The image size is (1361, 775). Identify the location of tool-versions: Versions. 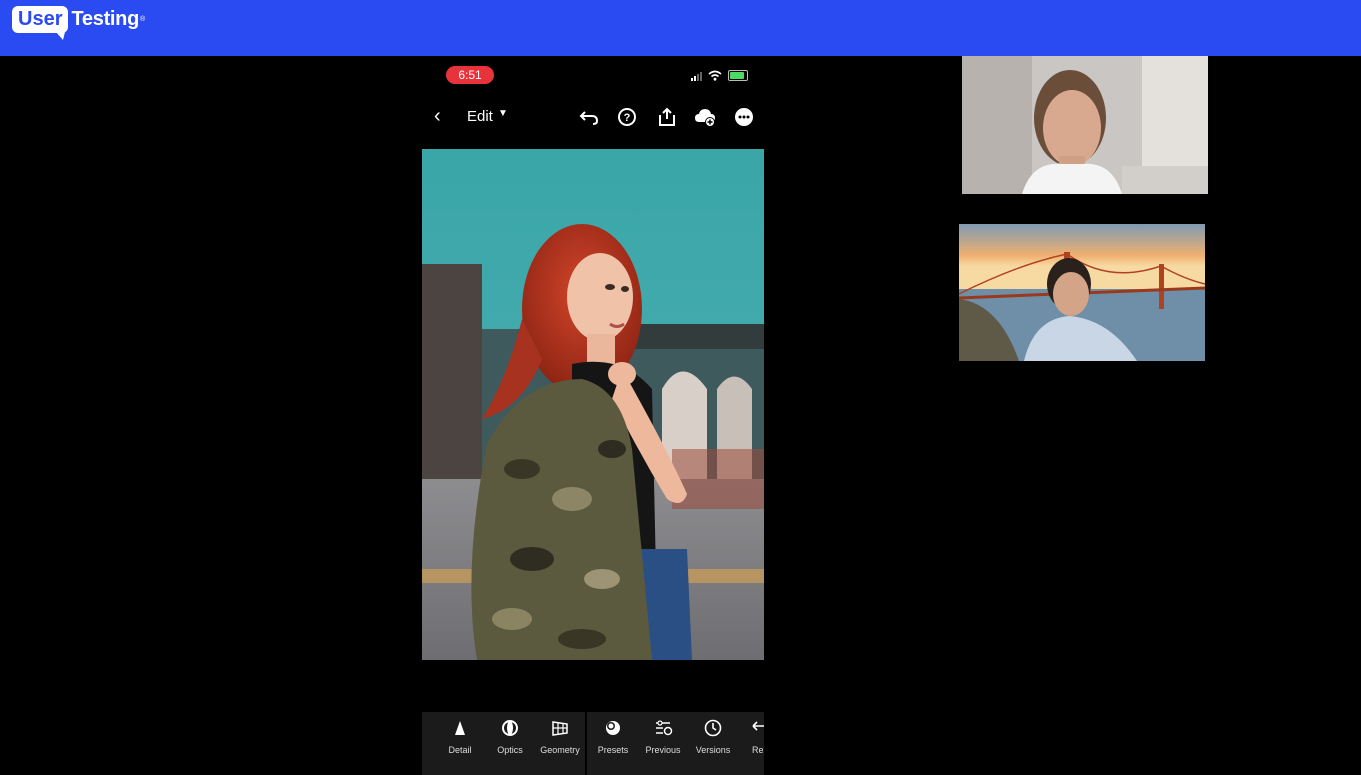
(713, 736).